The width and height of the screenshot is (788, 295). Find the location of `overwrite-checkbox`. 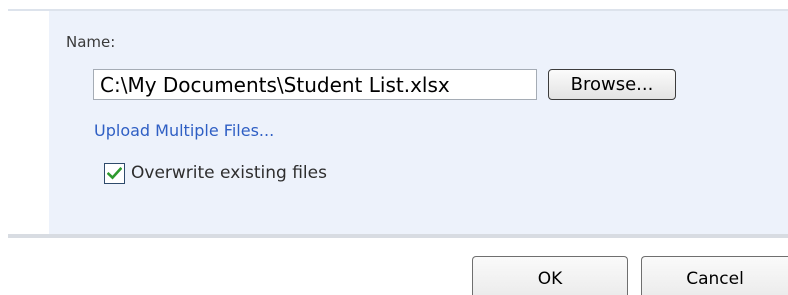

overwrite-checkbox is located at coordinates (114, 173).